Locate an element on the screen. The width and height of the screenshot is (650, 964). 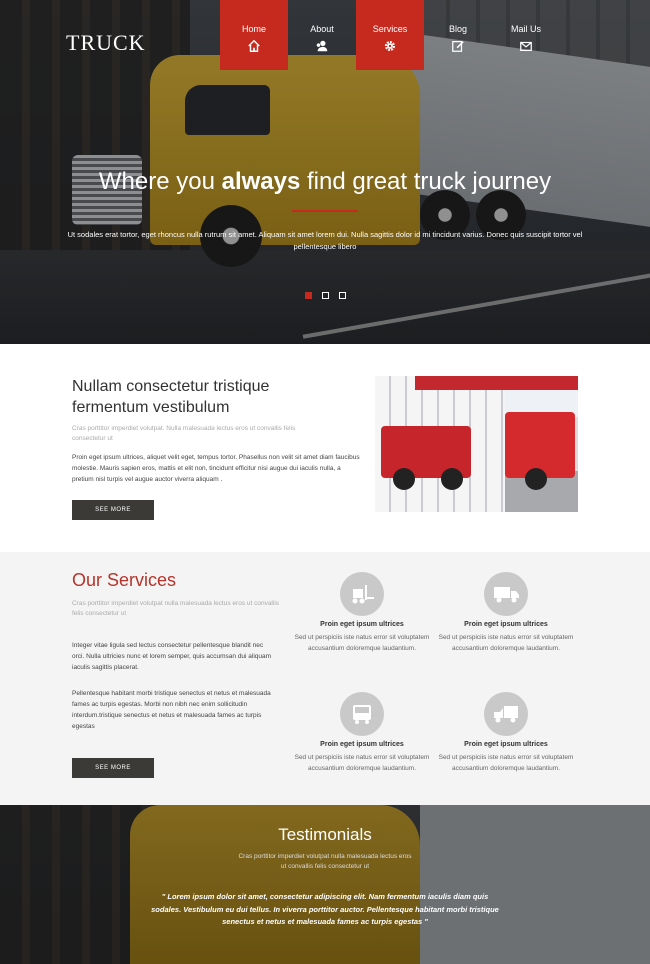
nav-label: Mail Us is located at coordinates (525, 29).